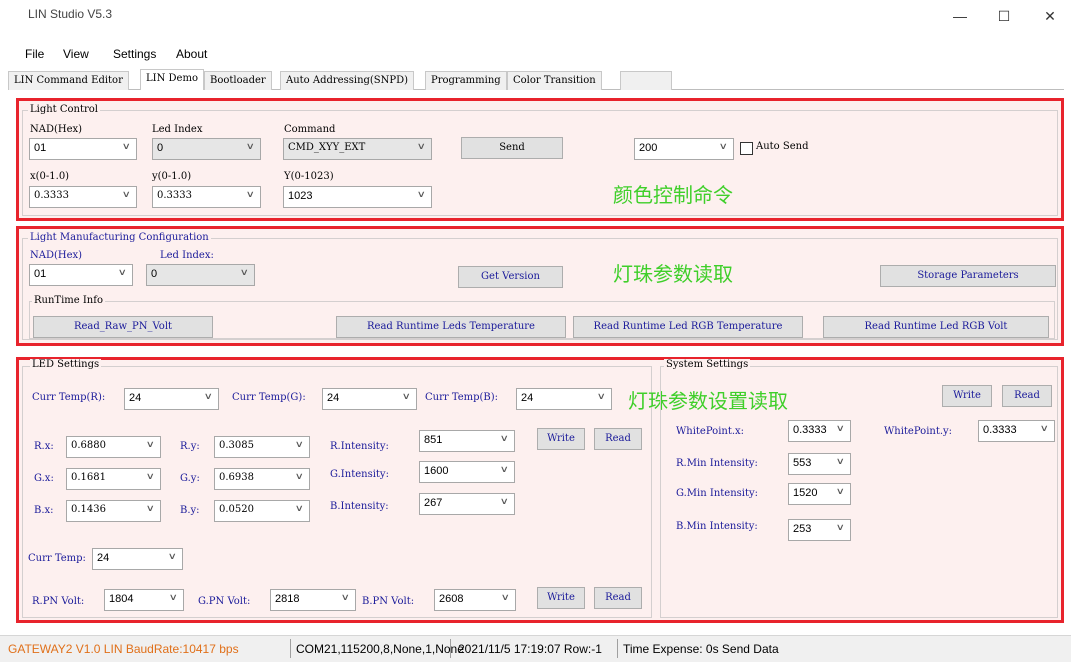  I want to click on b-intensity-select: 267 ∨, so click(467, 504).